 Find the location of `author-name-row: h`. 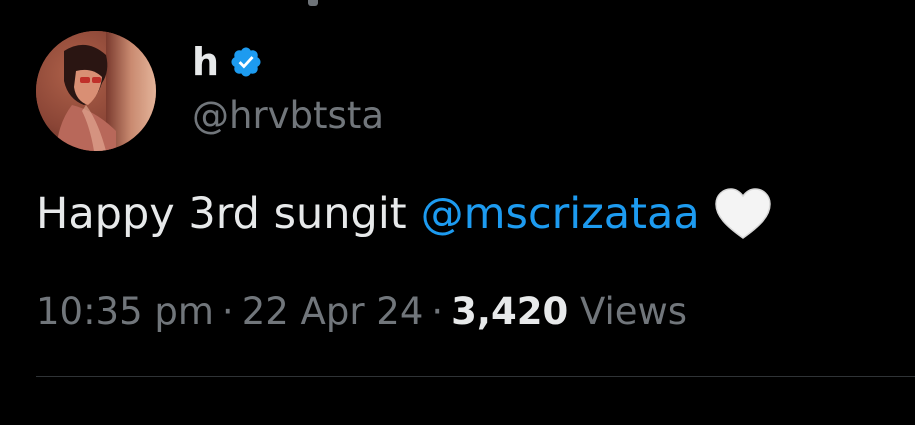

author-name-row: h is located at coordinates (227, 62).